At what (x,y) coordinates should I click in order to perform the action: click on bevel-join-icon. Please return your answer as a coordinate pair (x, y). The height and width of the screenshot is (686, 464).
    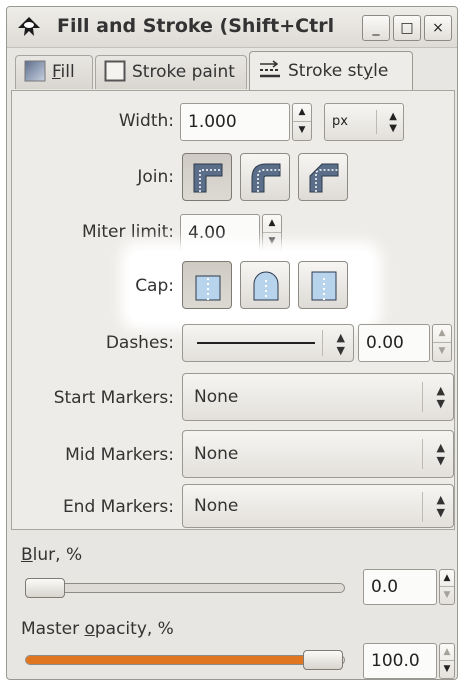
    Looking at the image, I should click on (324, 178).